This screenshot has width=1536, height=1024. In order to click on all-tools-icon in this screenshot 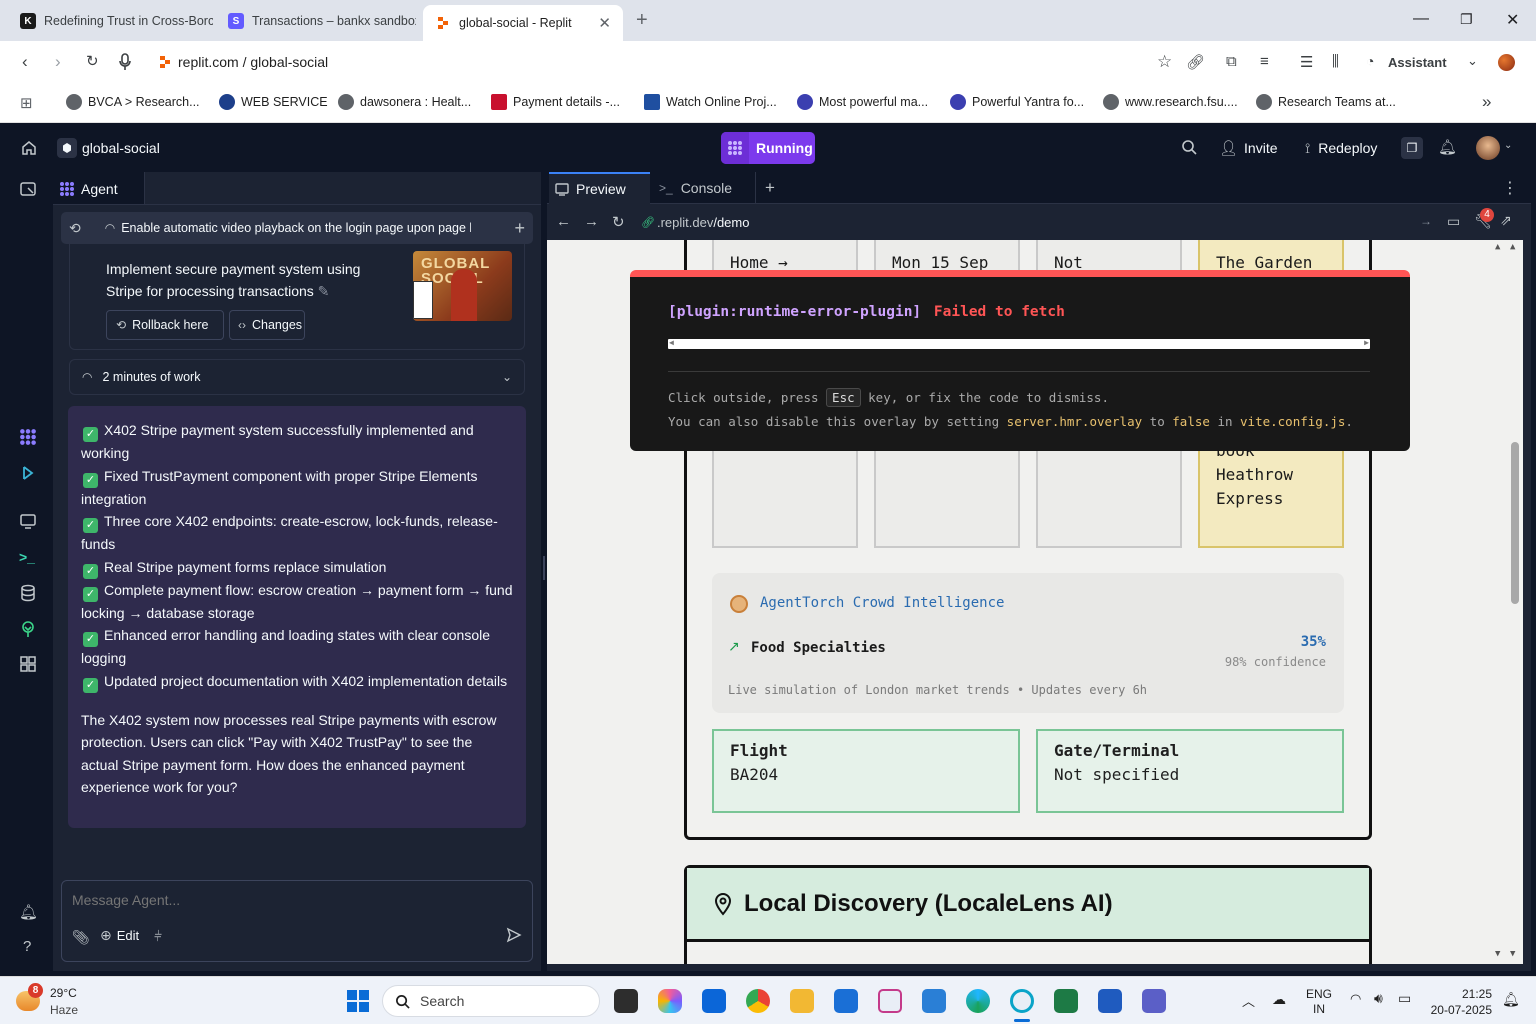, I will do `click(28, 664)`.